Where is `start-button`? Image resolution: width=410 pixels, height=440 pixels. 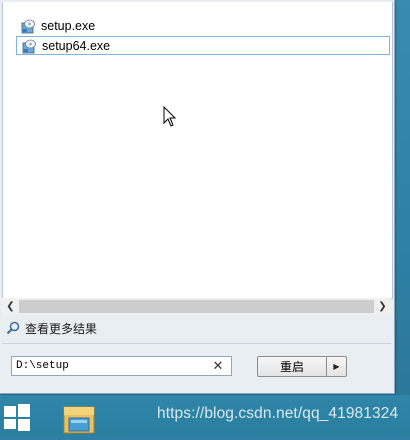 start-button is located at coordinates (17, 417).